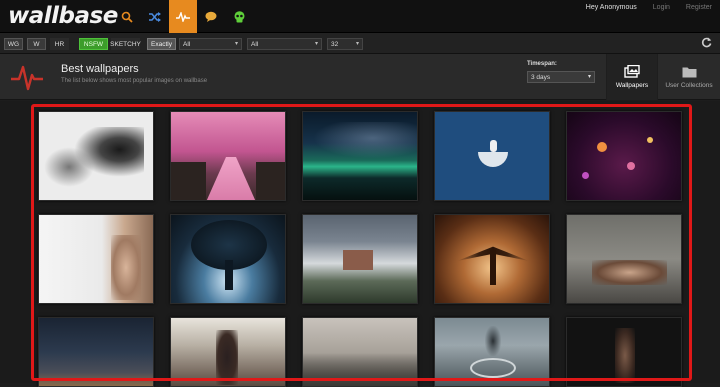  I want to click on per-page-select: 32 ▾, so click(345, 44).